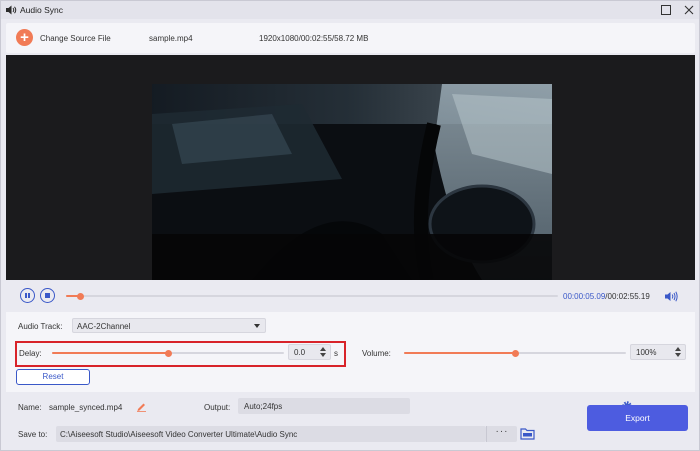  I want to click on delay-unit: s, so click(336, 353).